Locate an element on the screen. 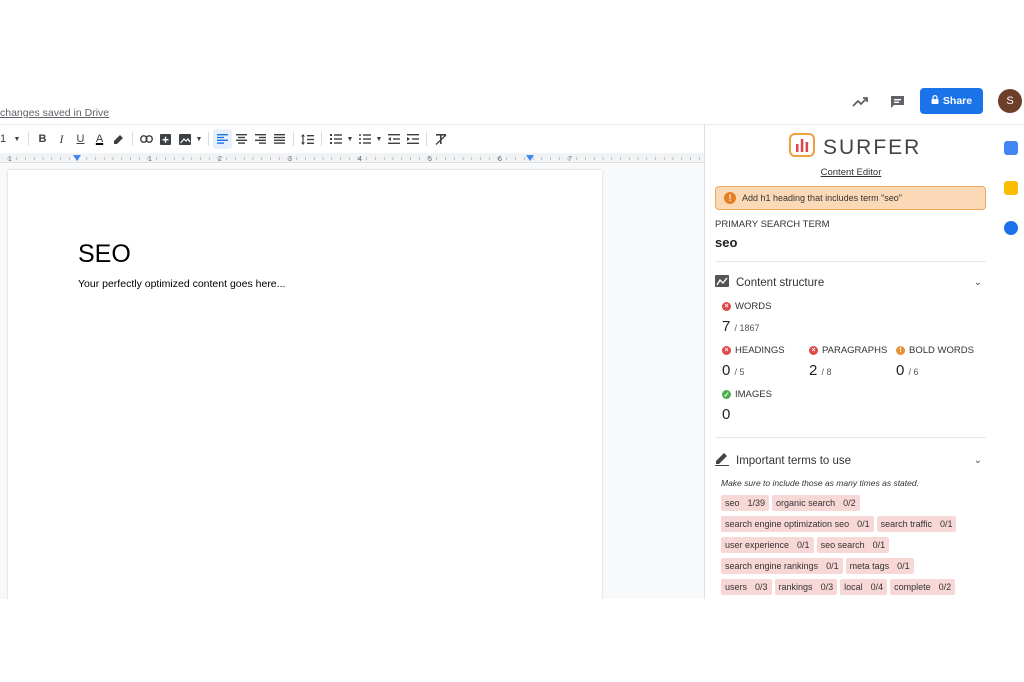  content-structure-header: Content structure is located at coordinates (769, 282).